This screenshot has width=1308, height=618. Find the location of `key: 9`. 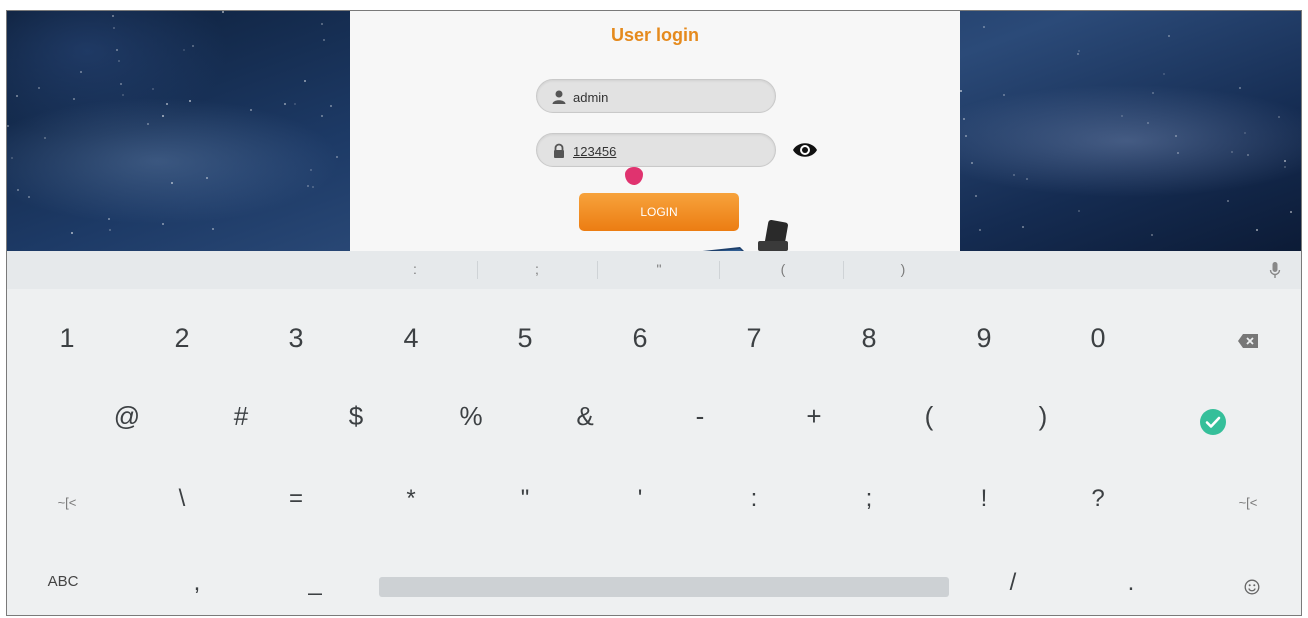

key: 9 is located at coordinates (984, 338).